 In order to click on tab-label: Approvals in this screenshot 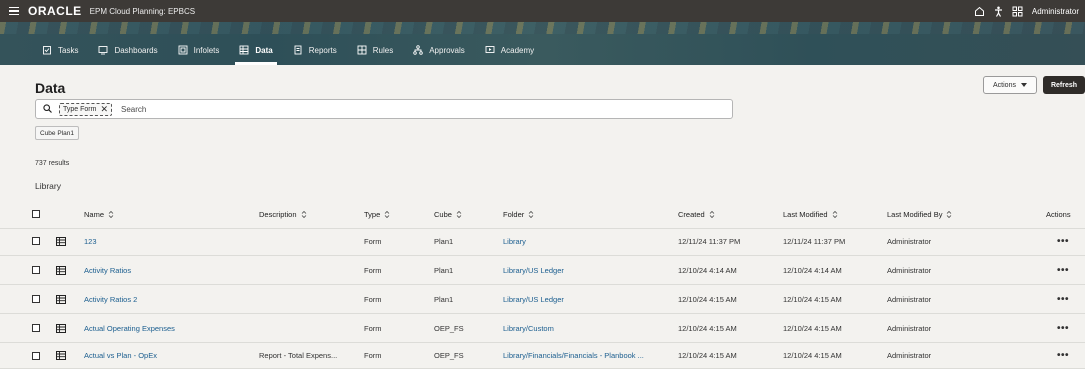, I will do `click(447, 50)`.